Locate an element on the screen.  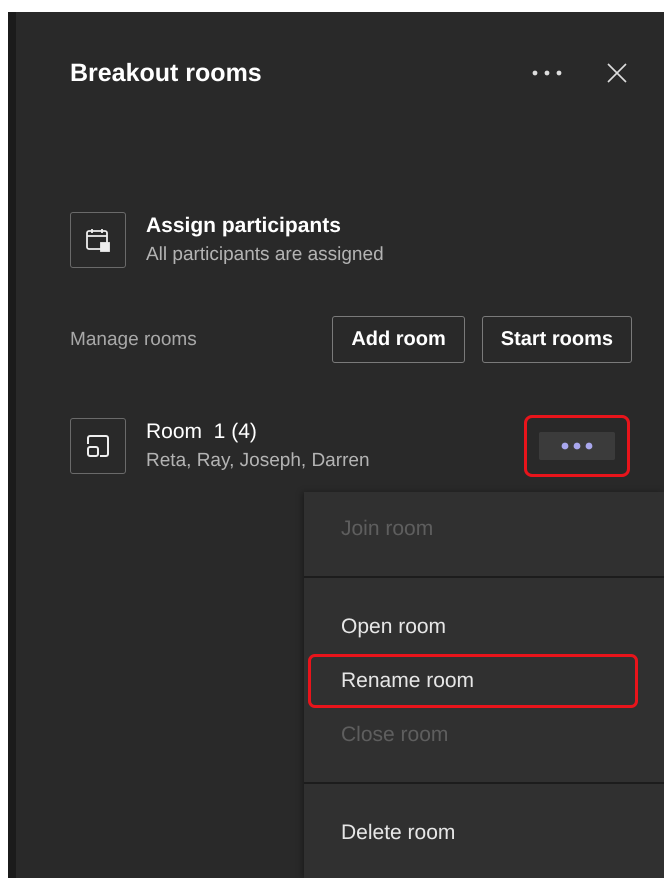
room-action-button: Add room is located at coordinates (398, 339).